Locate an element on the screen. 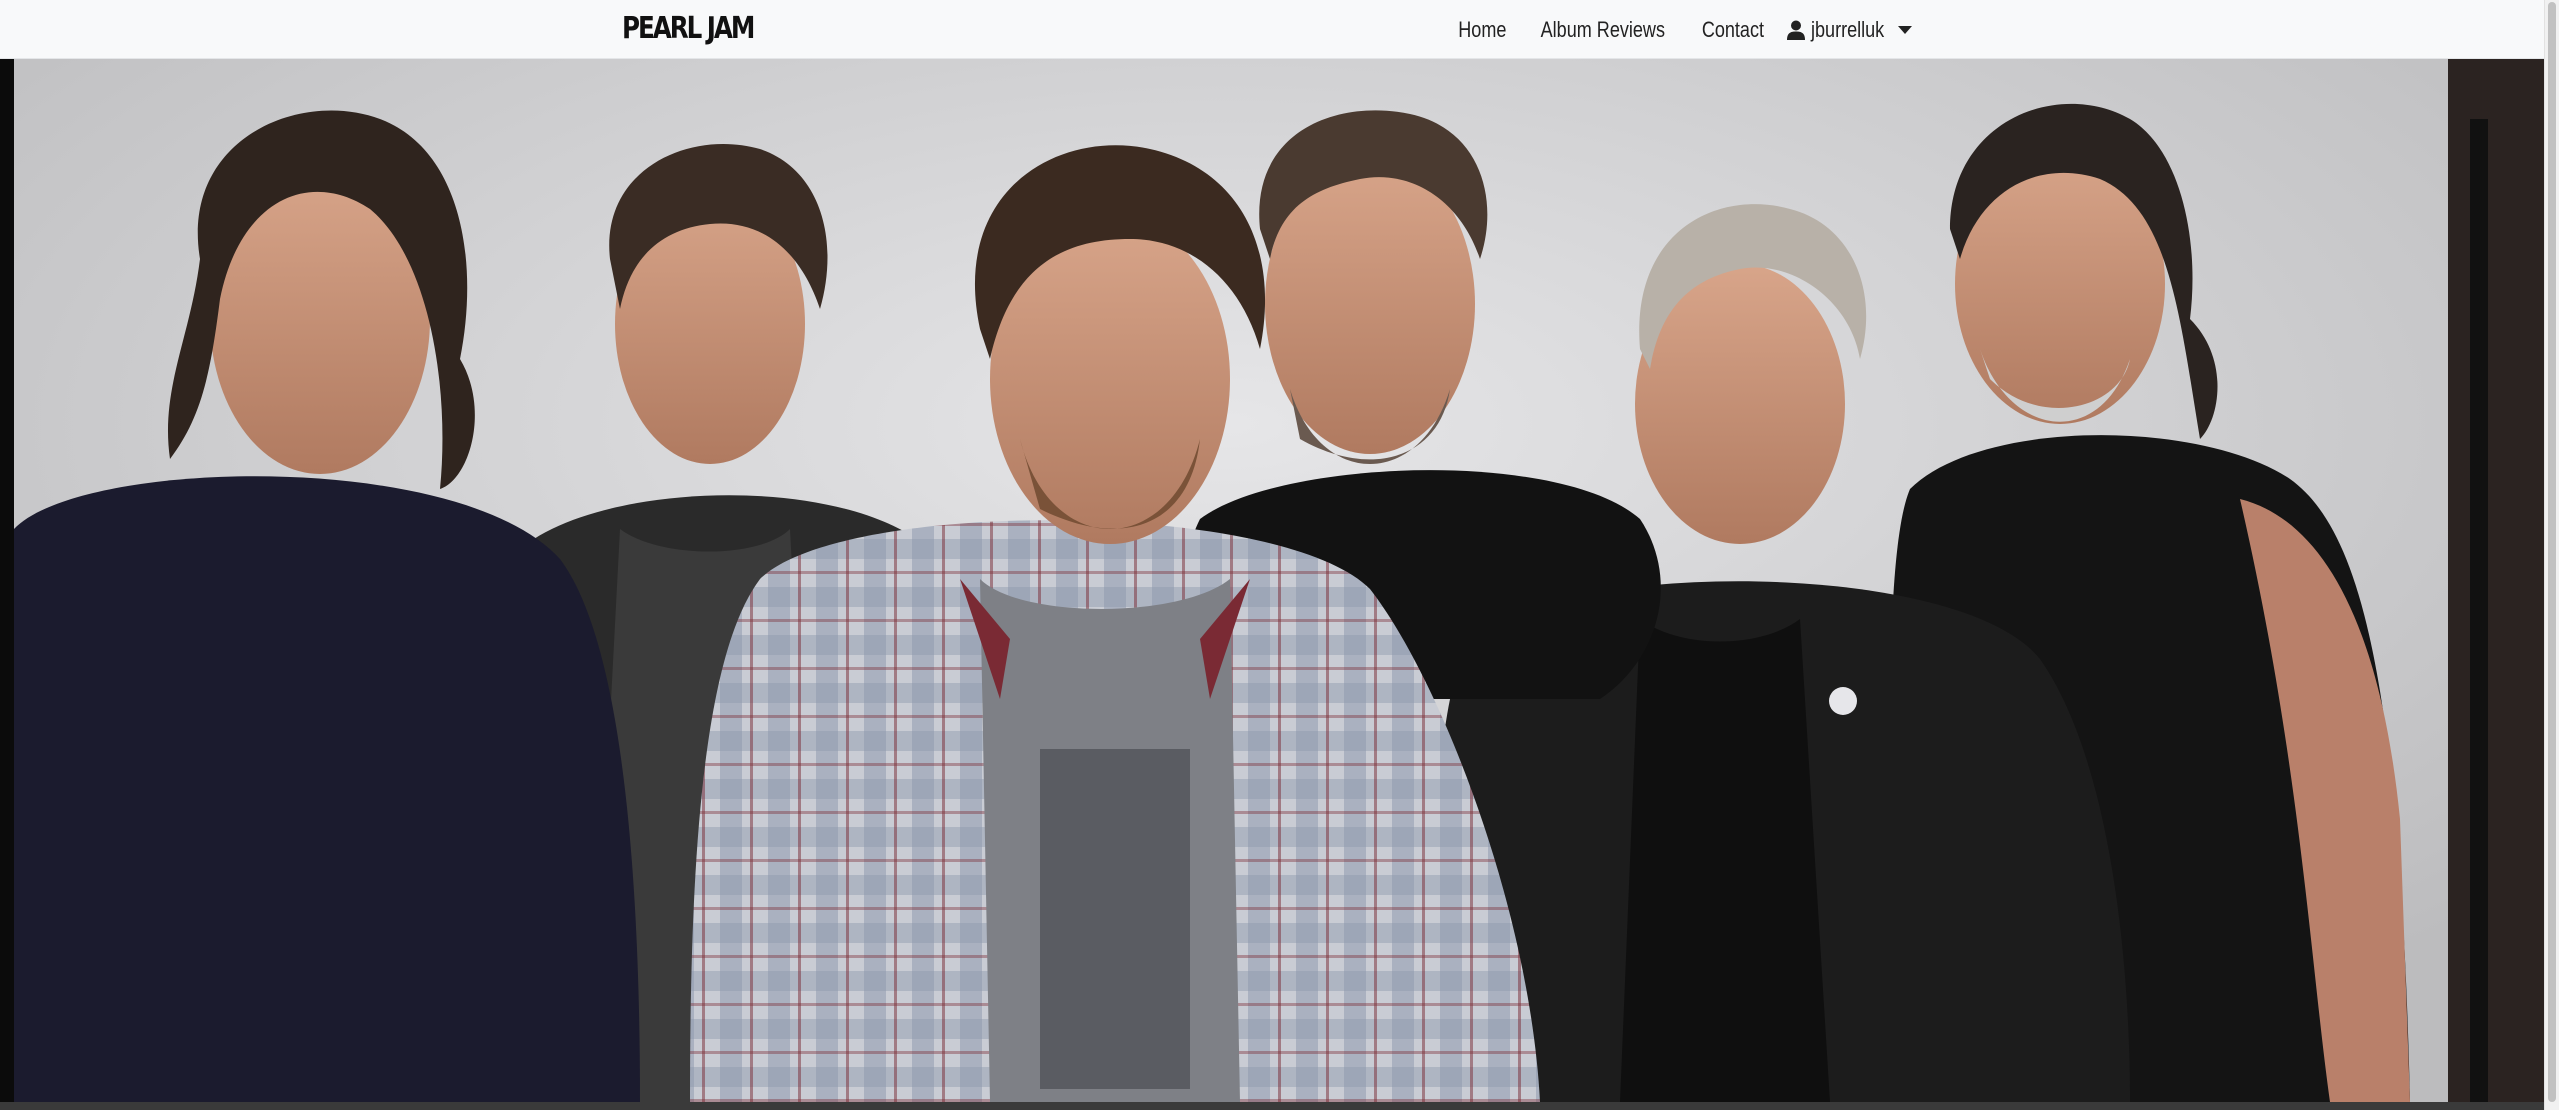 The width and height of the screenshot is (2559, 1110). page-bottom-edge is located at coordinates (1272, 1106).